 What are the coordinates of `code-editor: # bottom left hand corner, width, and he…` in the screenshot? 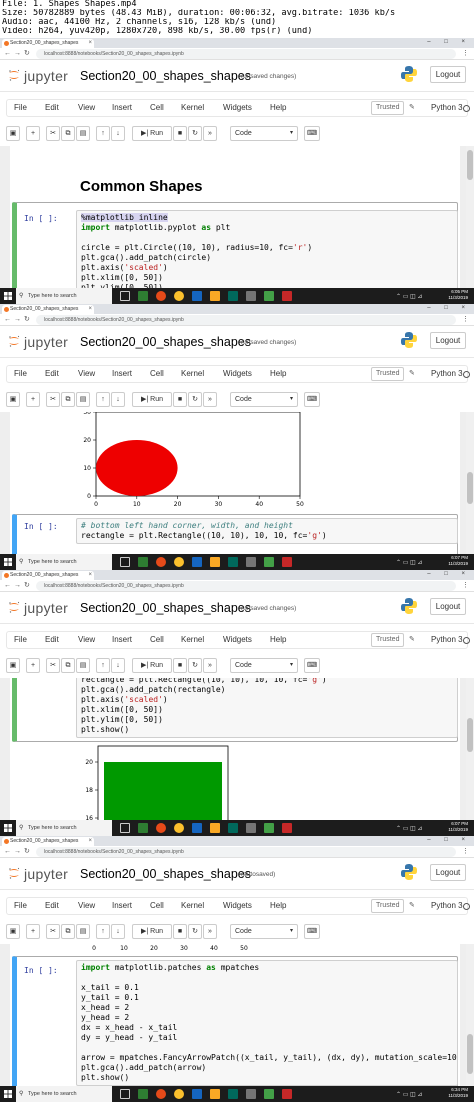 It's located at (267, 531).